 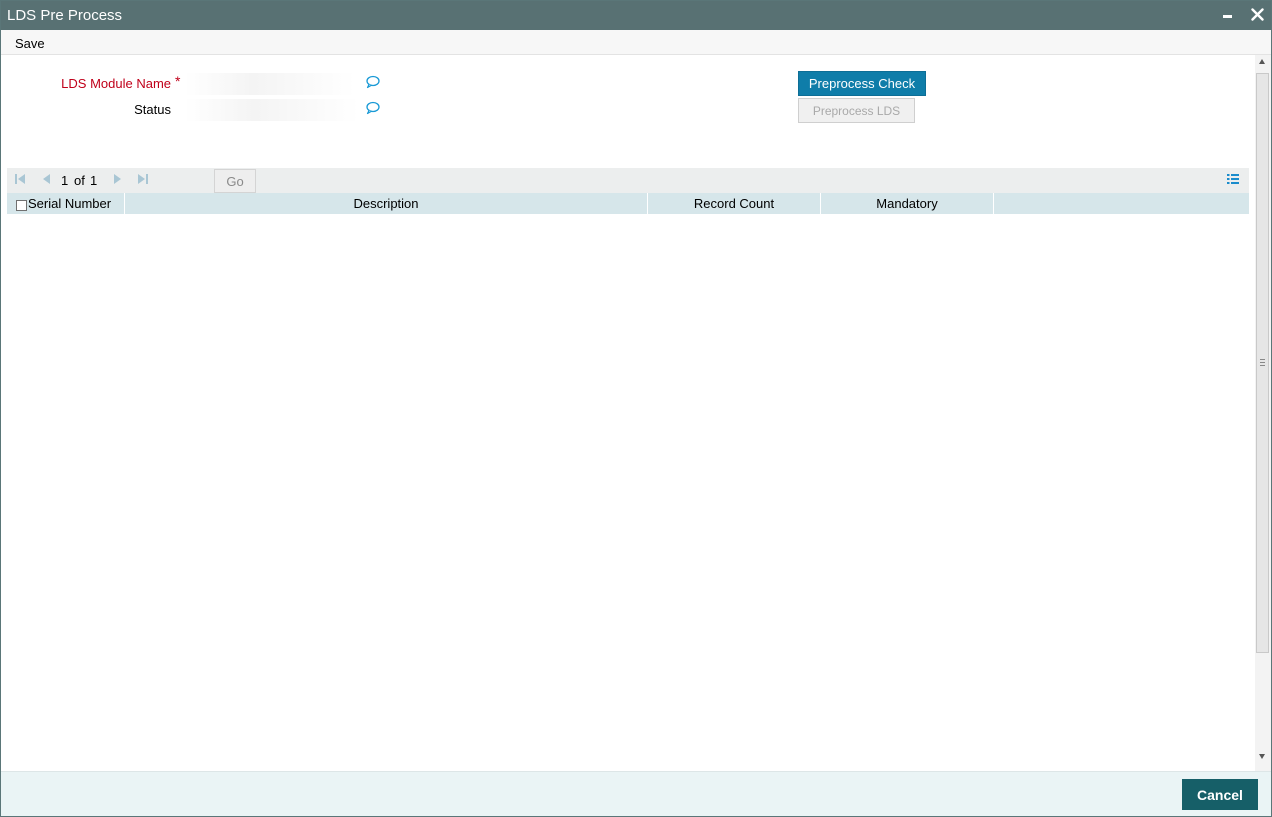 I want to click on first-page-icon, so click(x=20, y=180).